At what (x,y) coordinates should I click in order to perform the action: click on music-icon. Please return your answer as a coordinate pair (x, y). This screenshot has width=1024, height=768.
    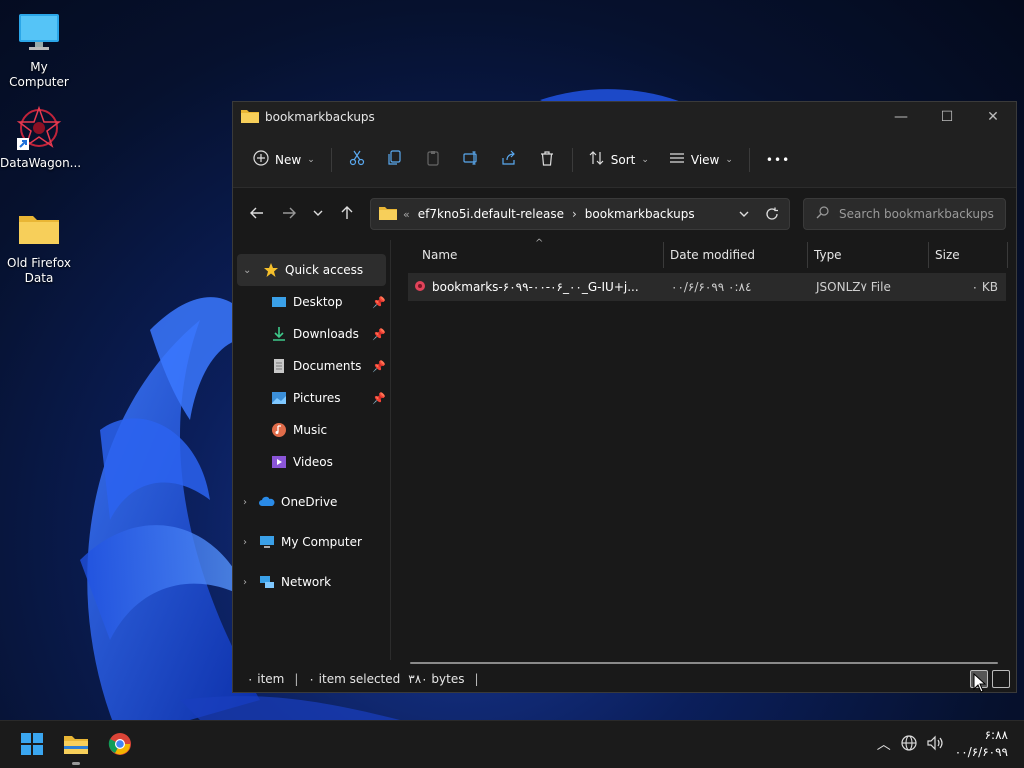
    Looking at the image, I should click on (279, 430).